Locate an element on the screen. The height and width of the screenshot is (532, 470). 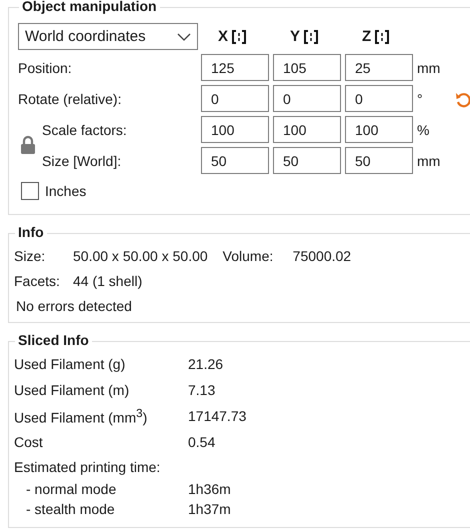
info-label: Facets: is located at coordinates (37, 280).